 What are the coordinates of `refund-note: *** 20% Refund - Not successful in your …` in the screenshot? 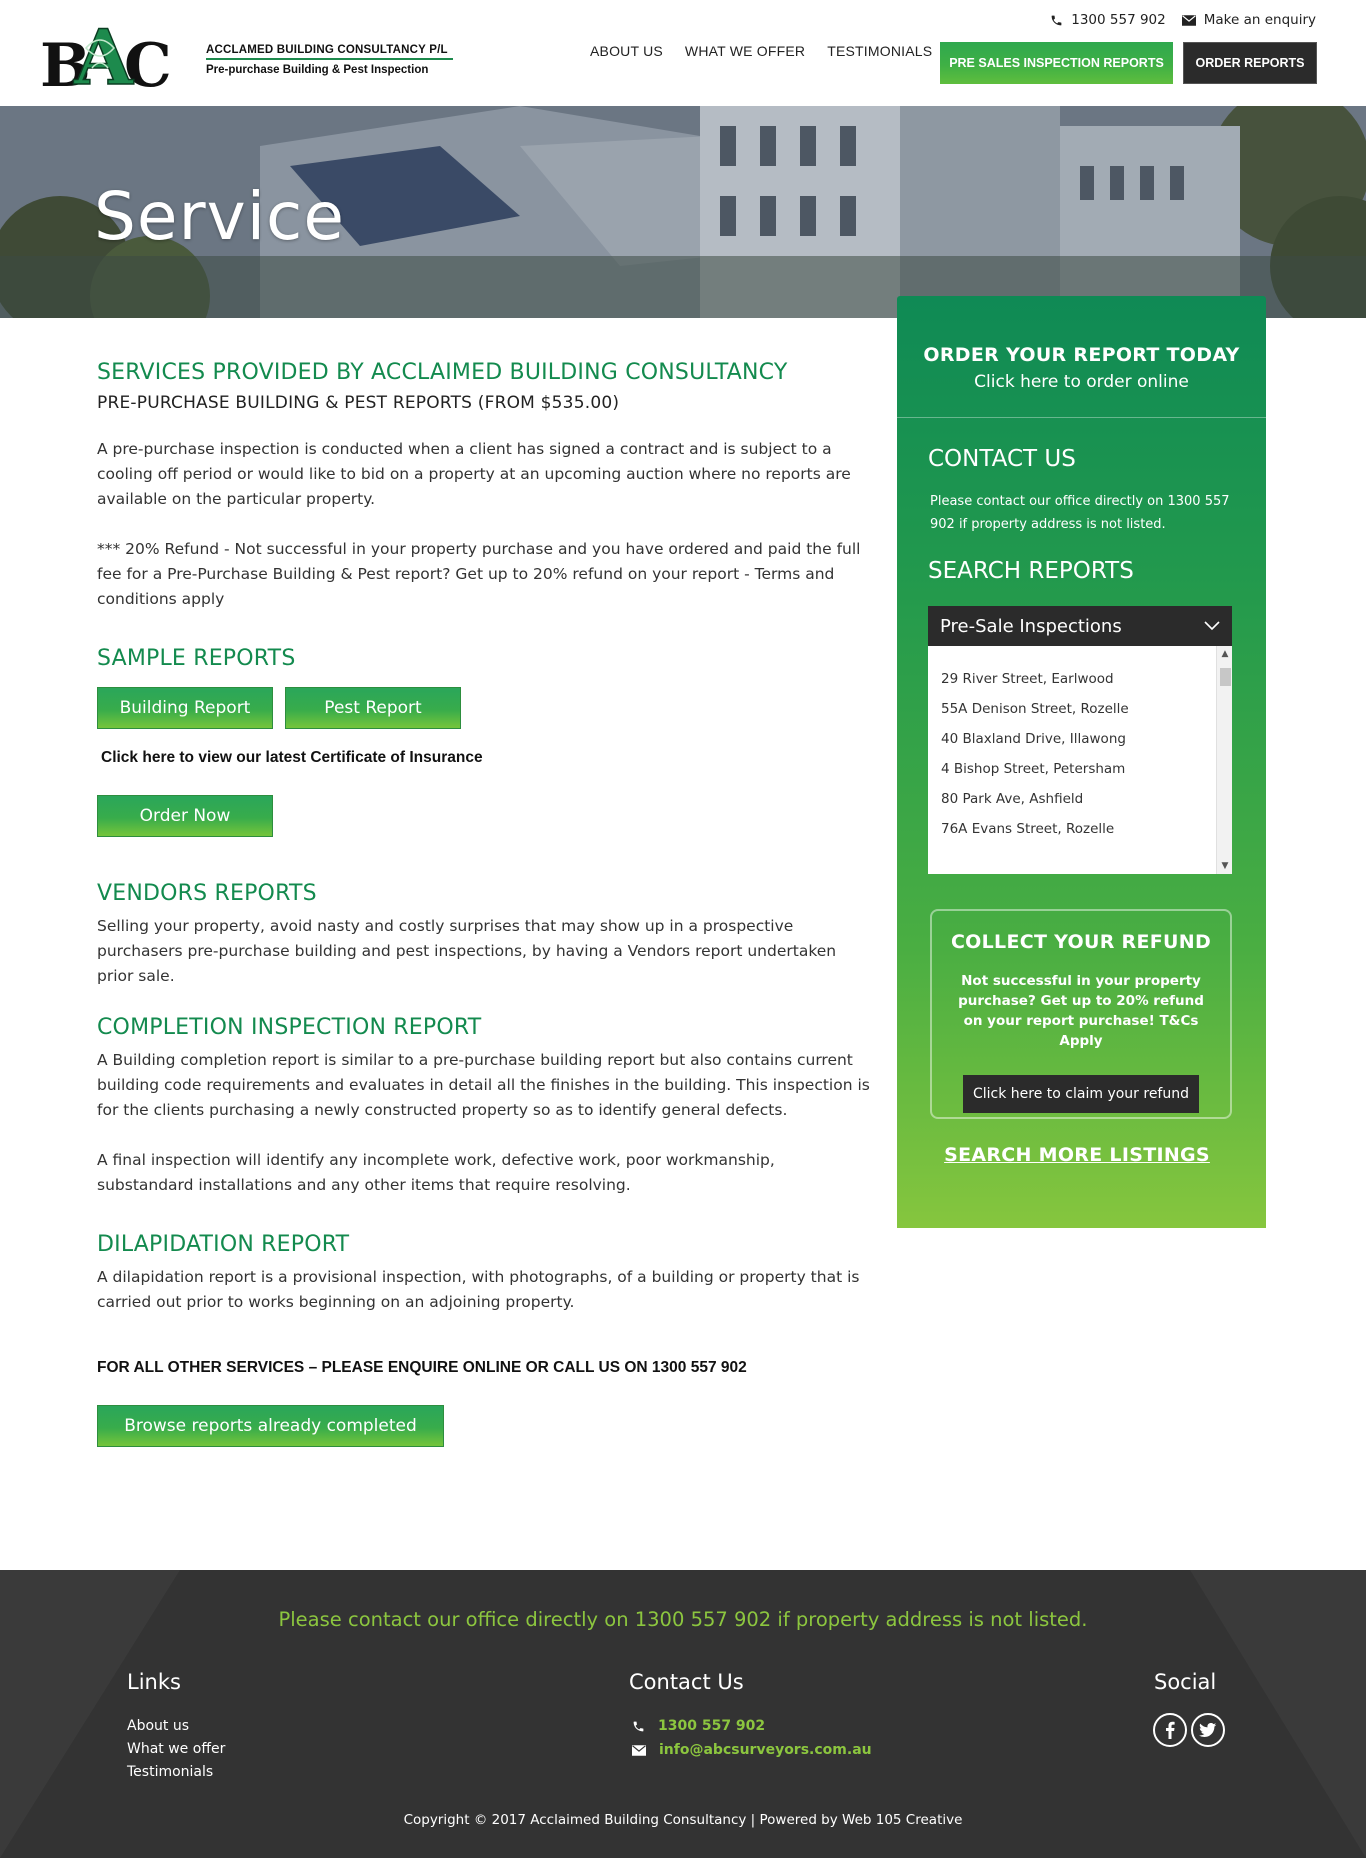 It's located at (479, 574).